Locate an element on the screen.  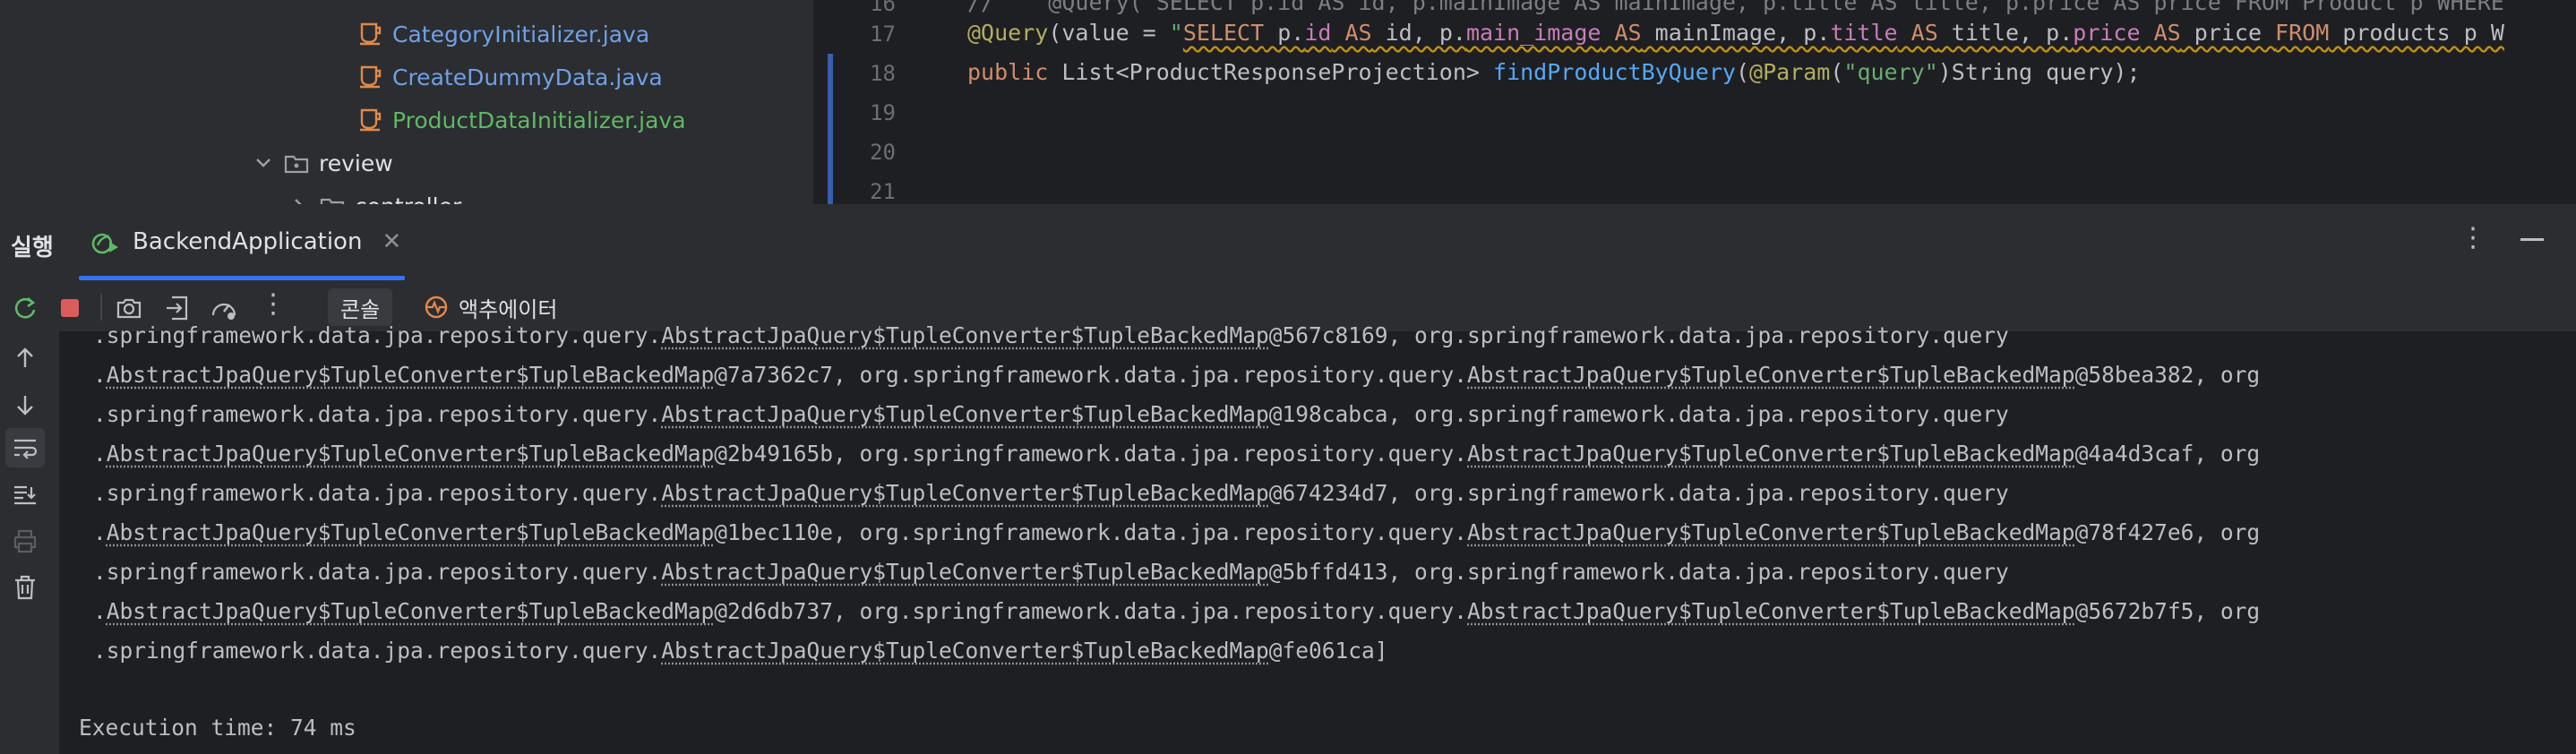
log-text: @78f427e6, org is located at coordinates (2167, 532).